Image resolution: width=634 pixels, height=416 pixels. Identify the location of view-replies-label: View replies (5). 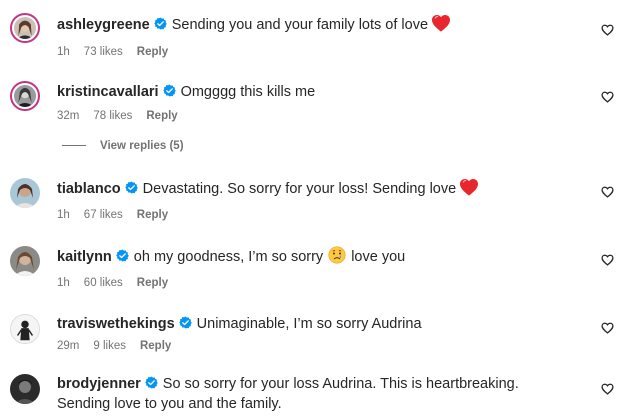
(142, 146).